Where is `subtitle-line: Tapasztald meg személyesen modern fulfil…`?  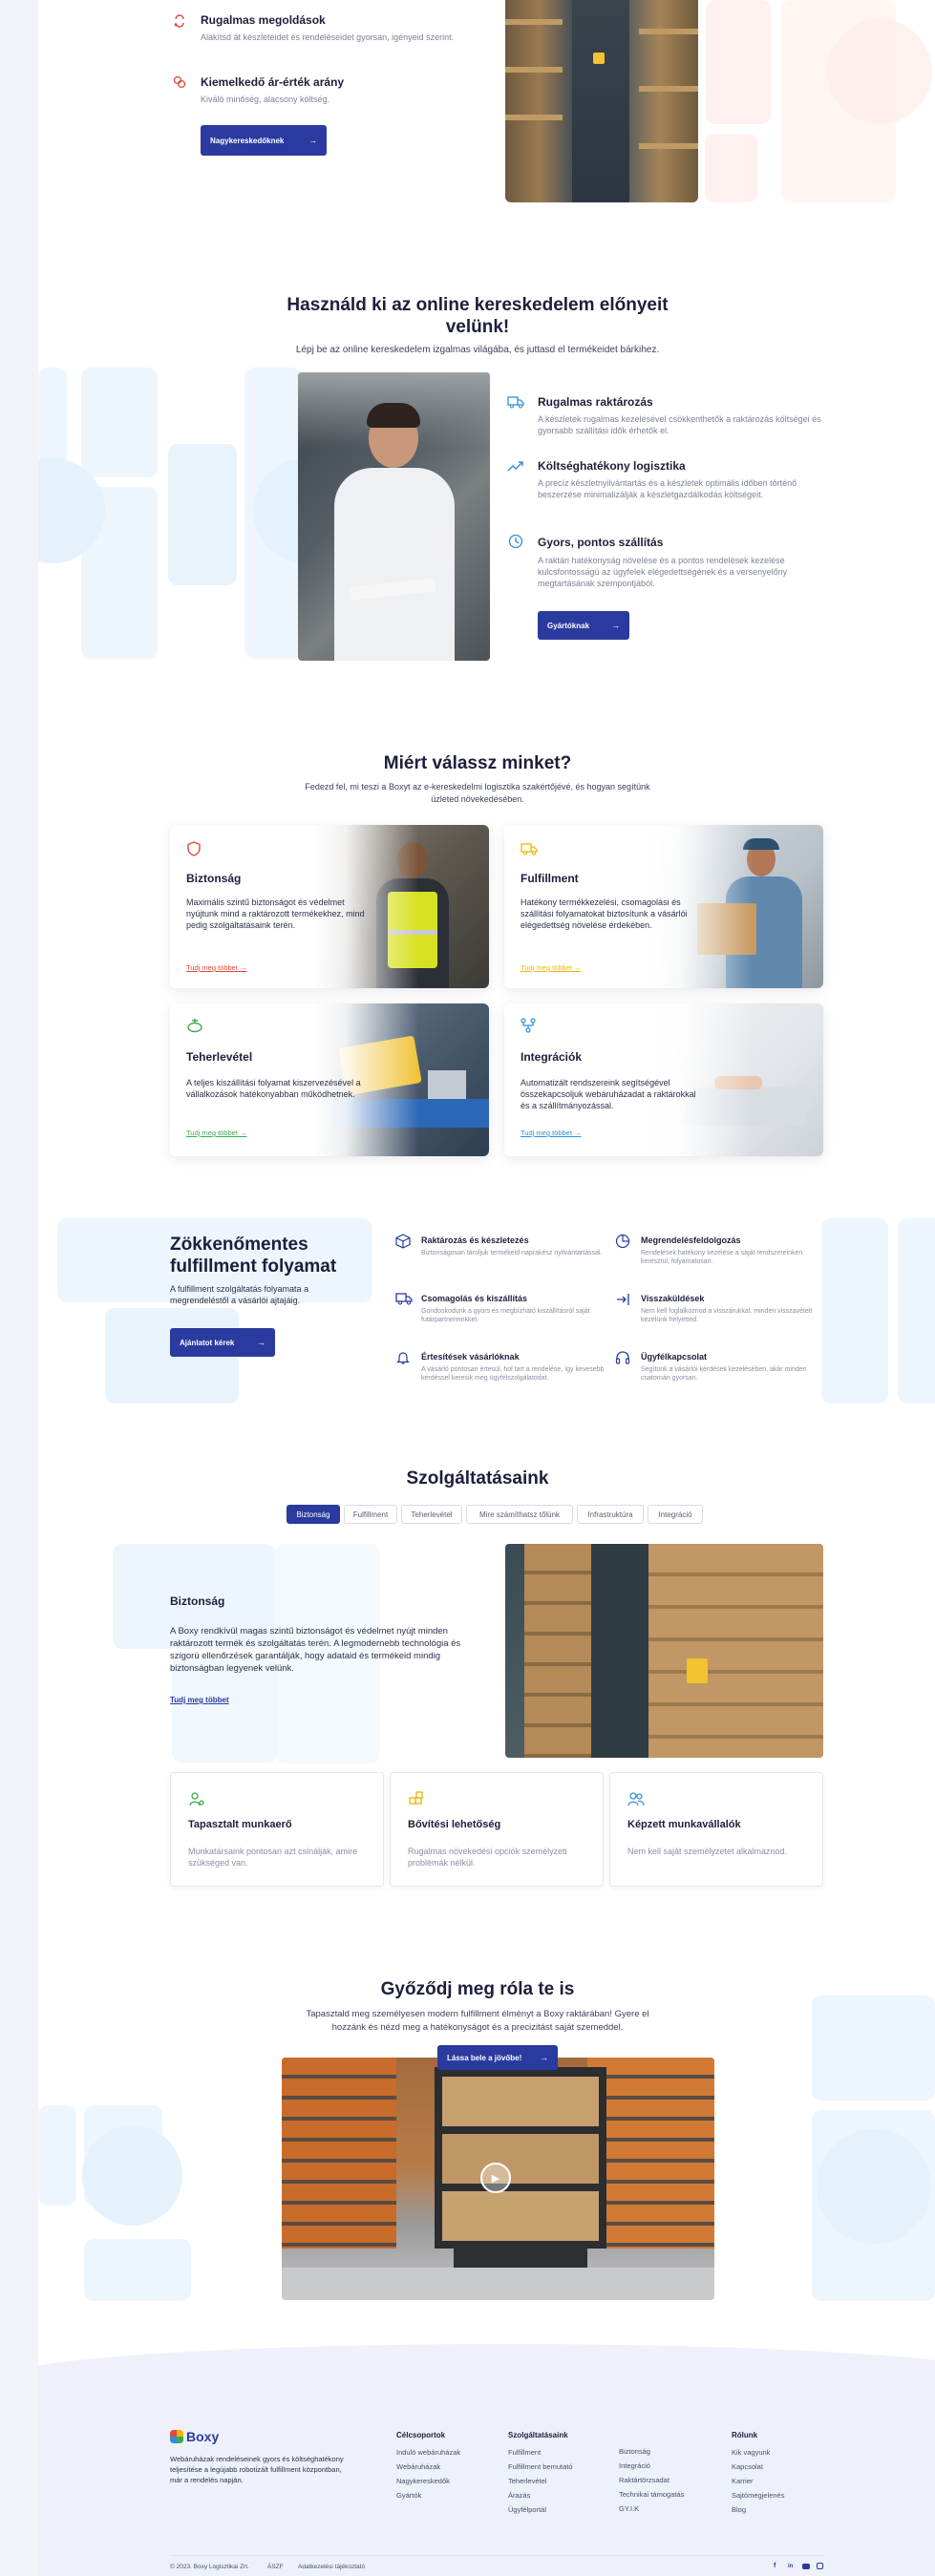 subtitle-line: Tapasztald meg személyesen modern fulfil… is located at coordinates (477, 2014).